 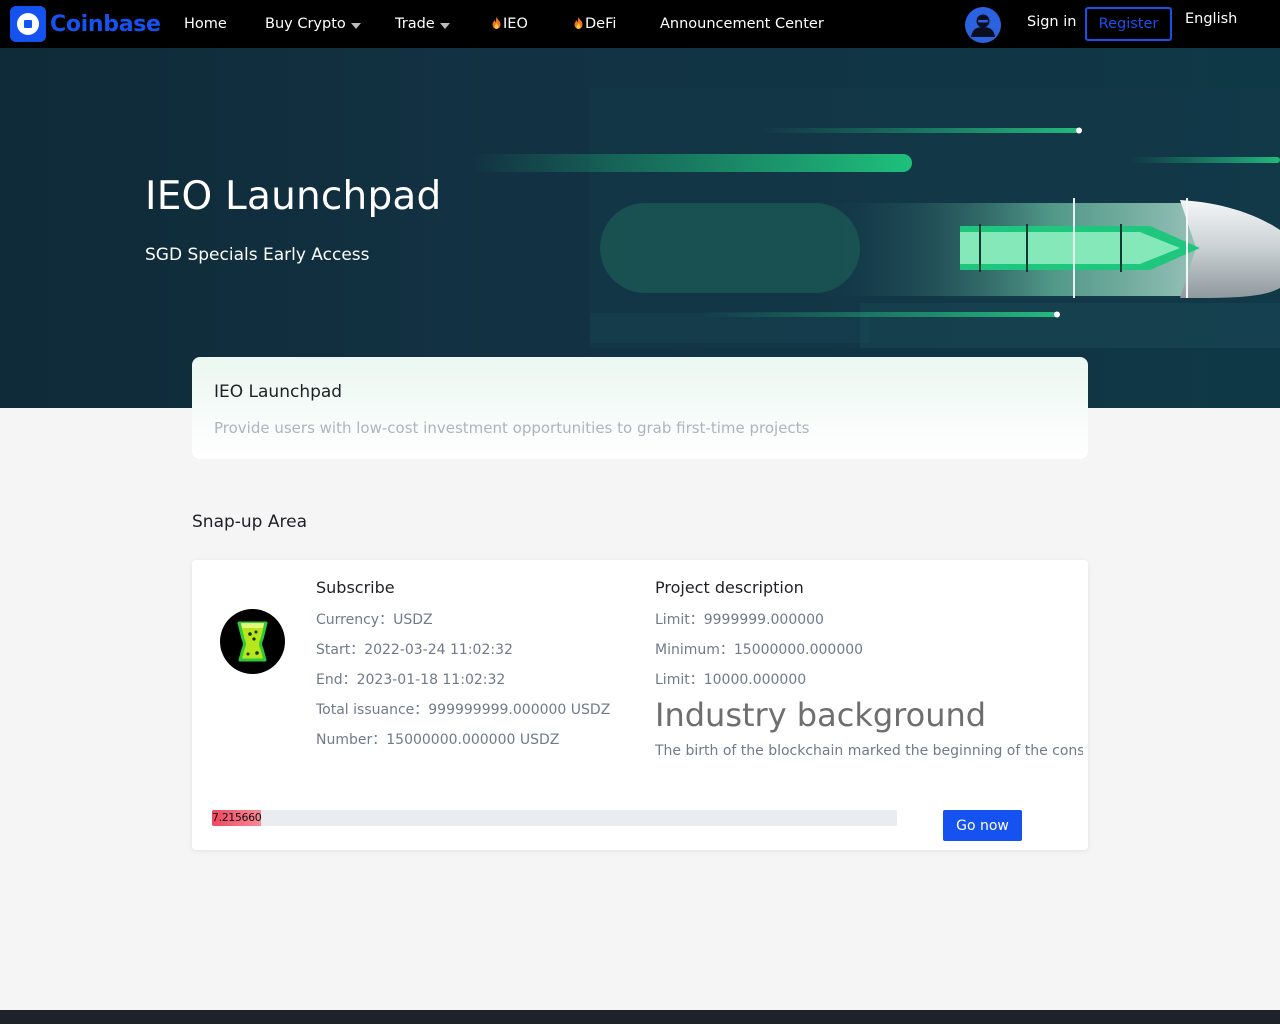 I want to click on end-row: End2023-01-18 11:02:32, so click(x=410, y=679).